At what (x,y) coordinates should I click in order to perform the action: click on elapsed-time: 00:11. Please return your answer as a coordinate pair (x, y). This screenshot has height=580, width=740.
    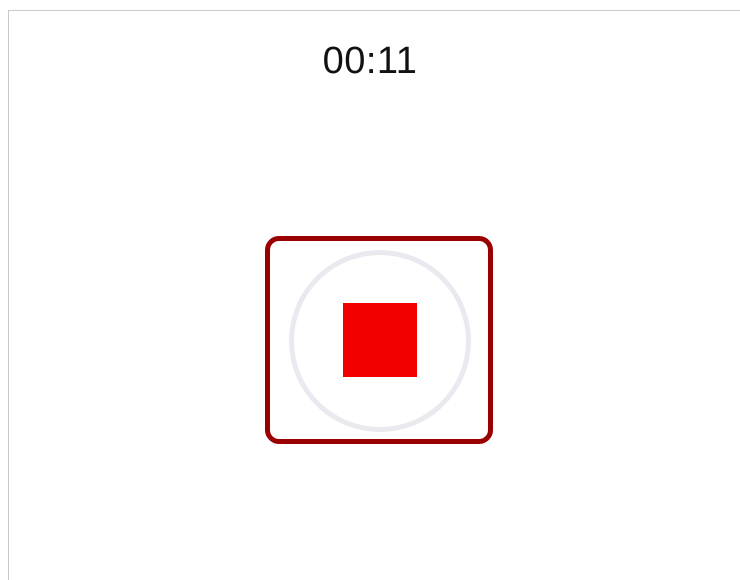
    Looking at the image, I should click on (370, 61).